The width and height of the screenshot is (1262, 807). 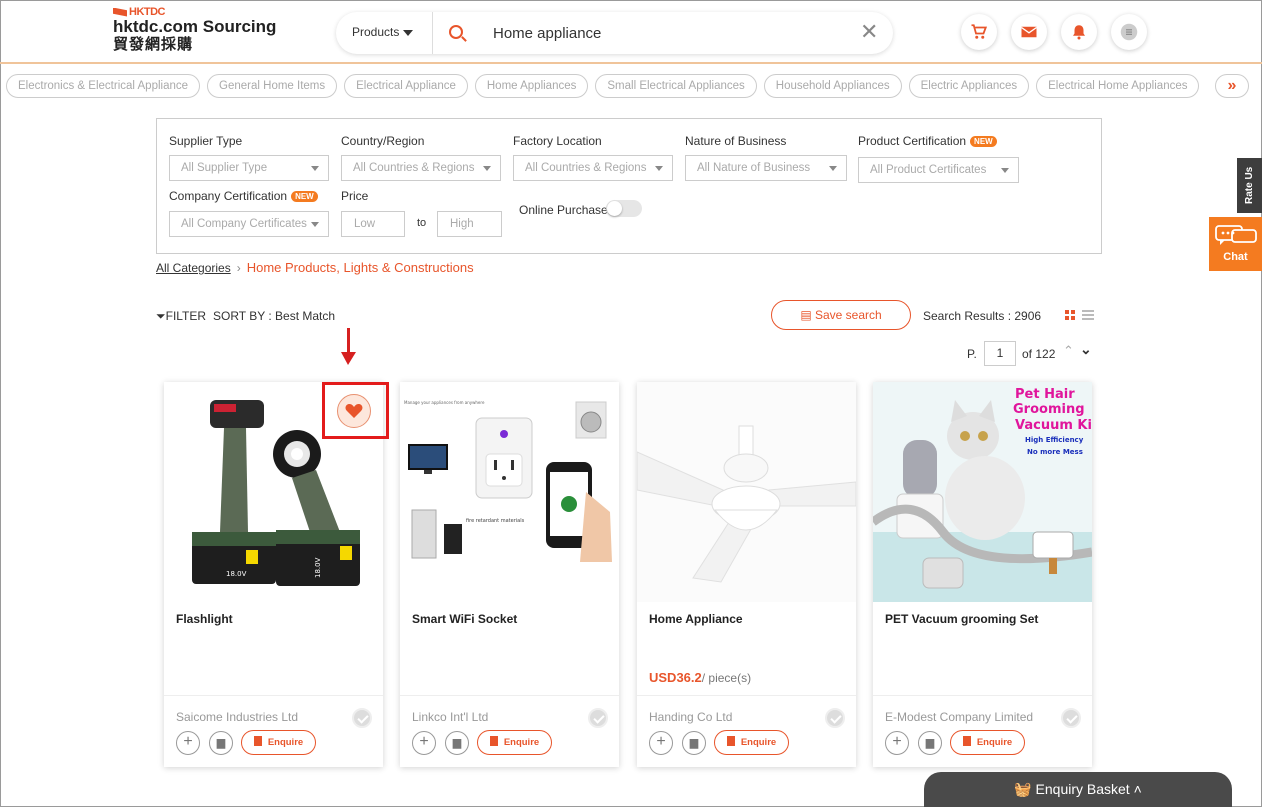 I want to click on supplier-name: Handing Co Ltd, so click(x=690, y=717).